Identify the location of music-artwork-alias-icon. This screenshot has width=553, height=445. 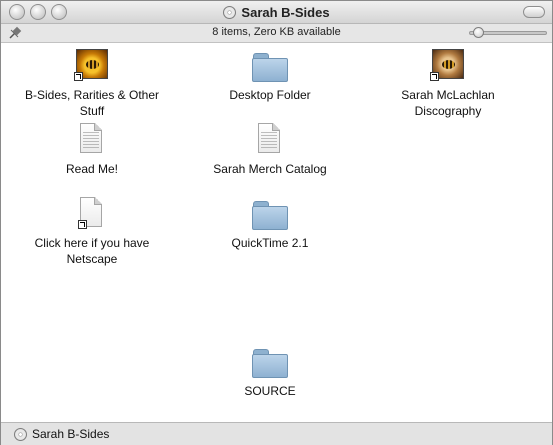
(92, 65).